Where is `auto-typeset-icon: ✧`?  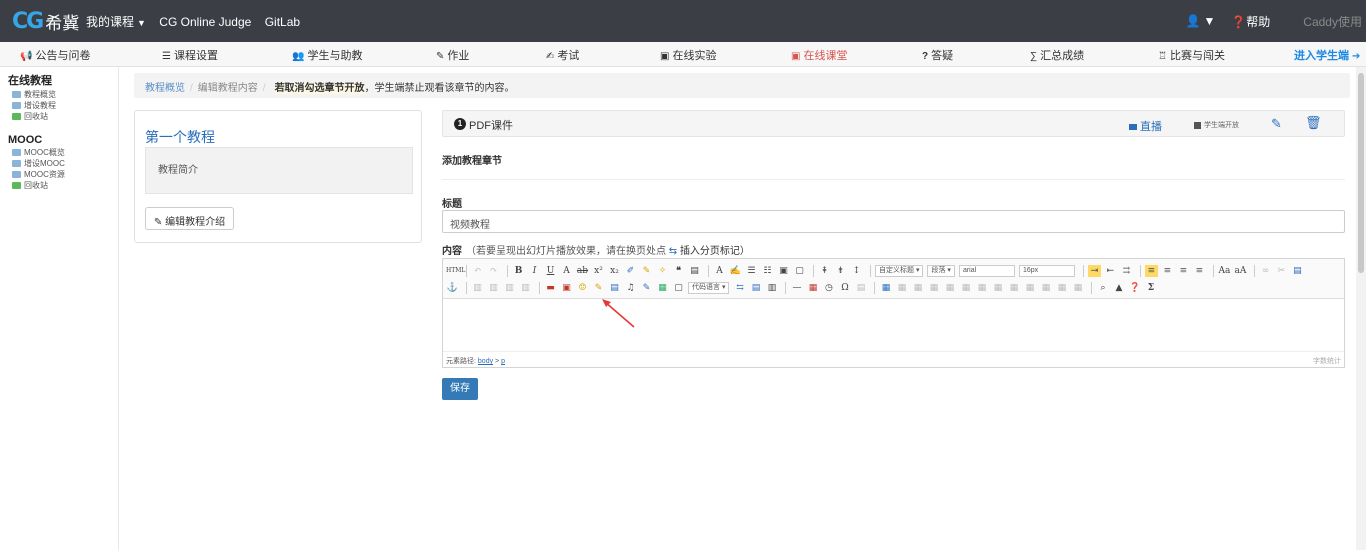 auto-typeset-icon: ✧ is located at coordinates (662, 271).